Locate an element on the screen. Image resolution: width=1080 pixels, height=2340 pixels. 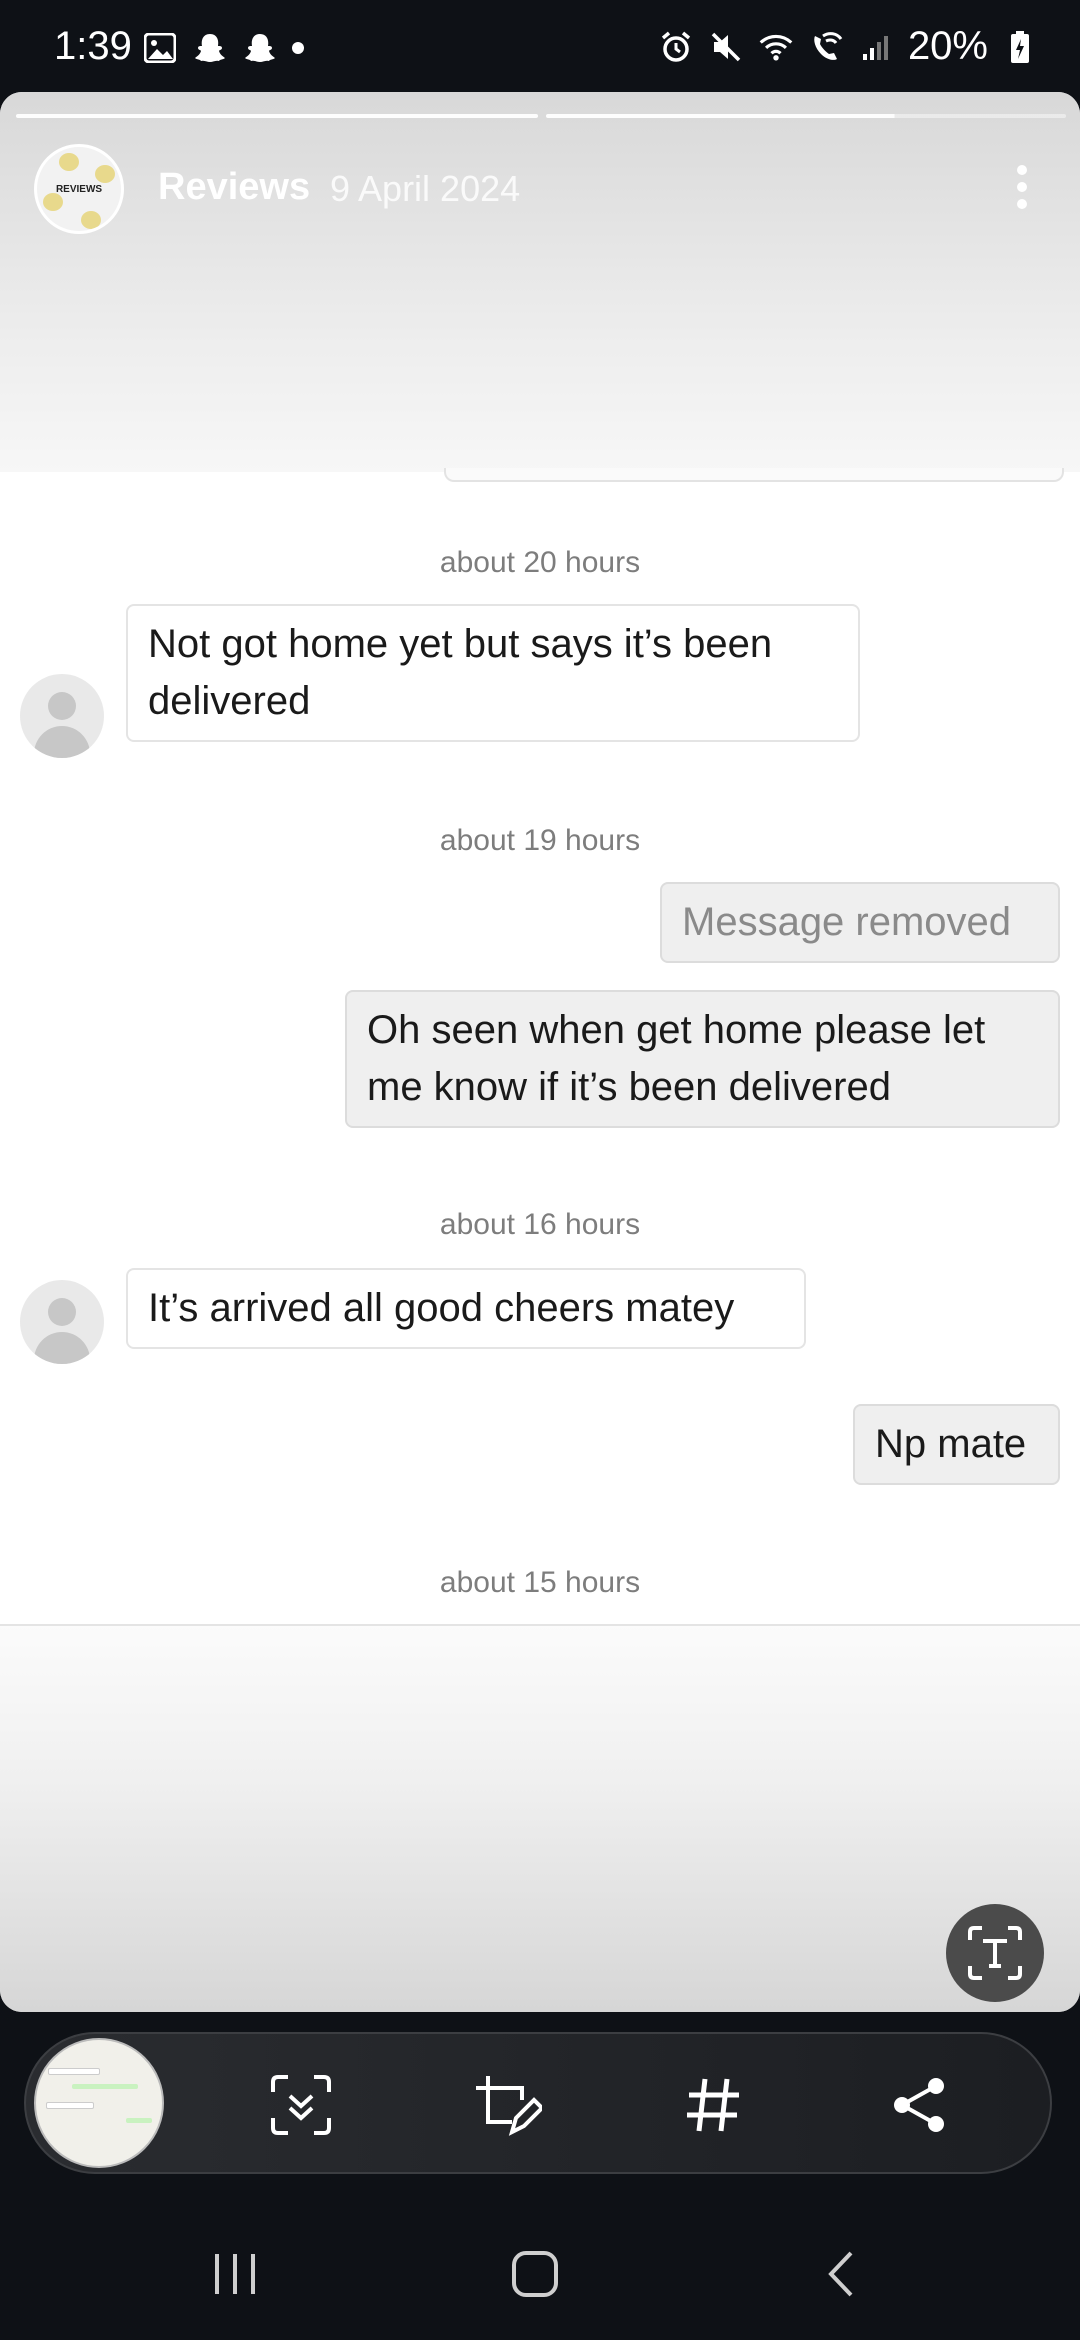
status-time: 1:39 is located at coordinates (93, 46).